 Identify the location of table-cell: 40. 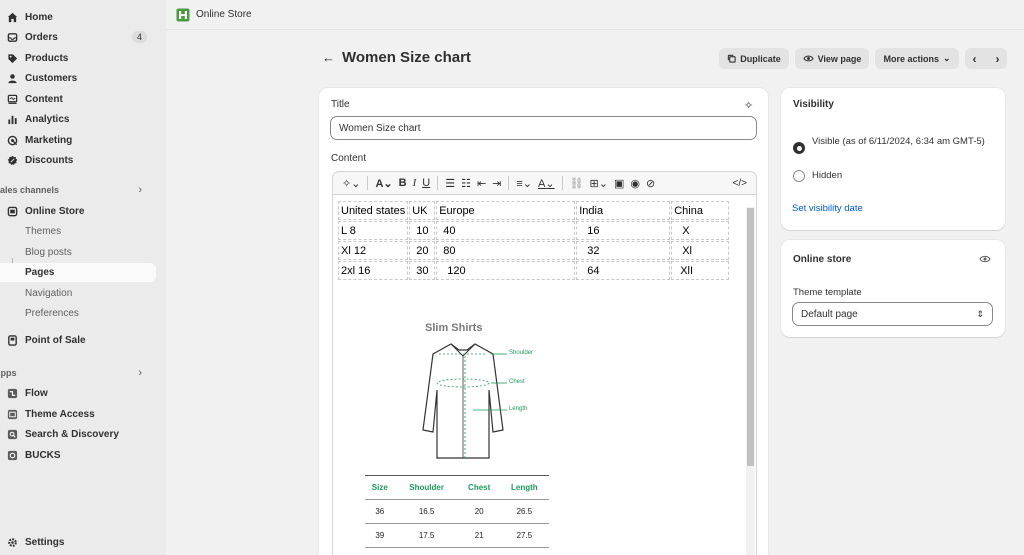
(506, 230).